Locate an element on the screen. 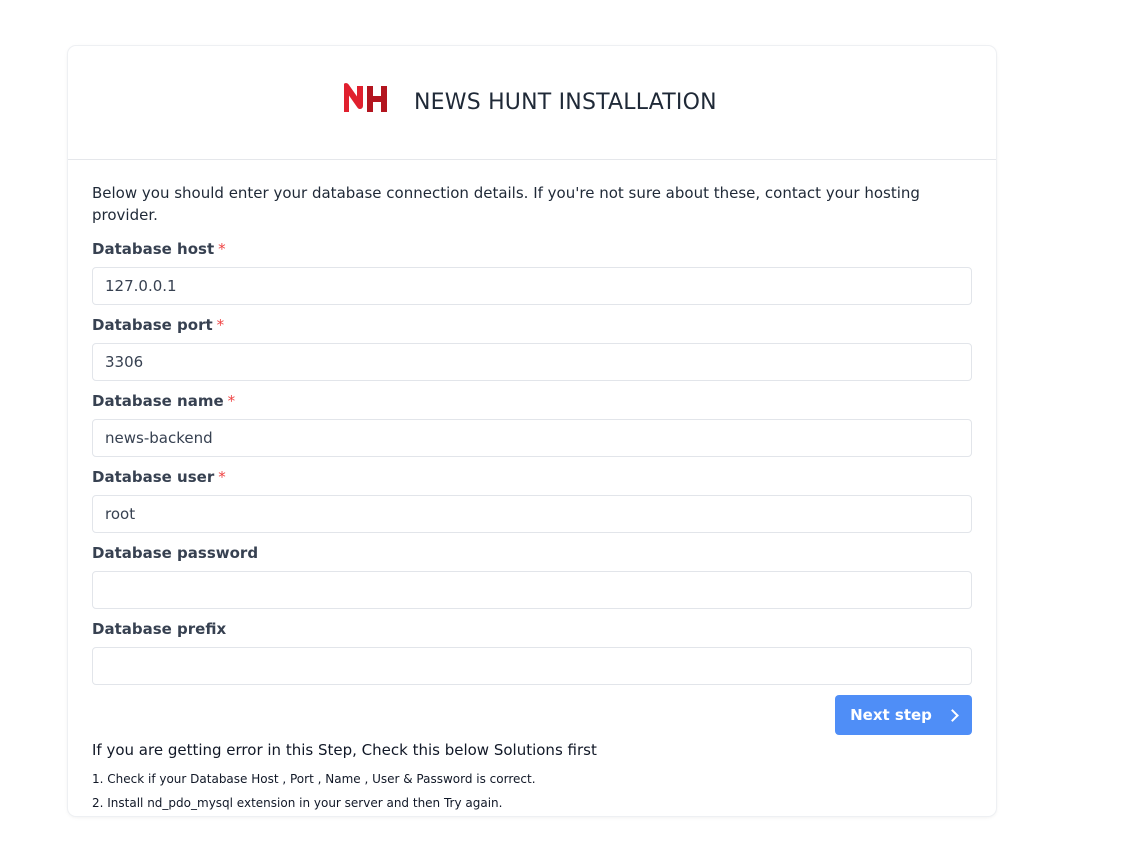 Image resolution: width=1142 pixels, height=864 pixels. field-database-user: Database user * is located at coordinates (532, 500).